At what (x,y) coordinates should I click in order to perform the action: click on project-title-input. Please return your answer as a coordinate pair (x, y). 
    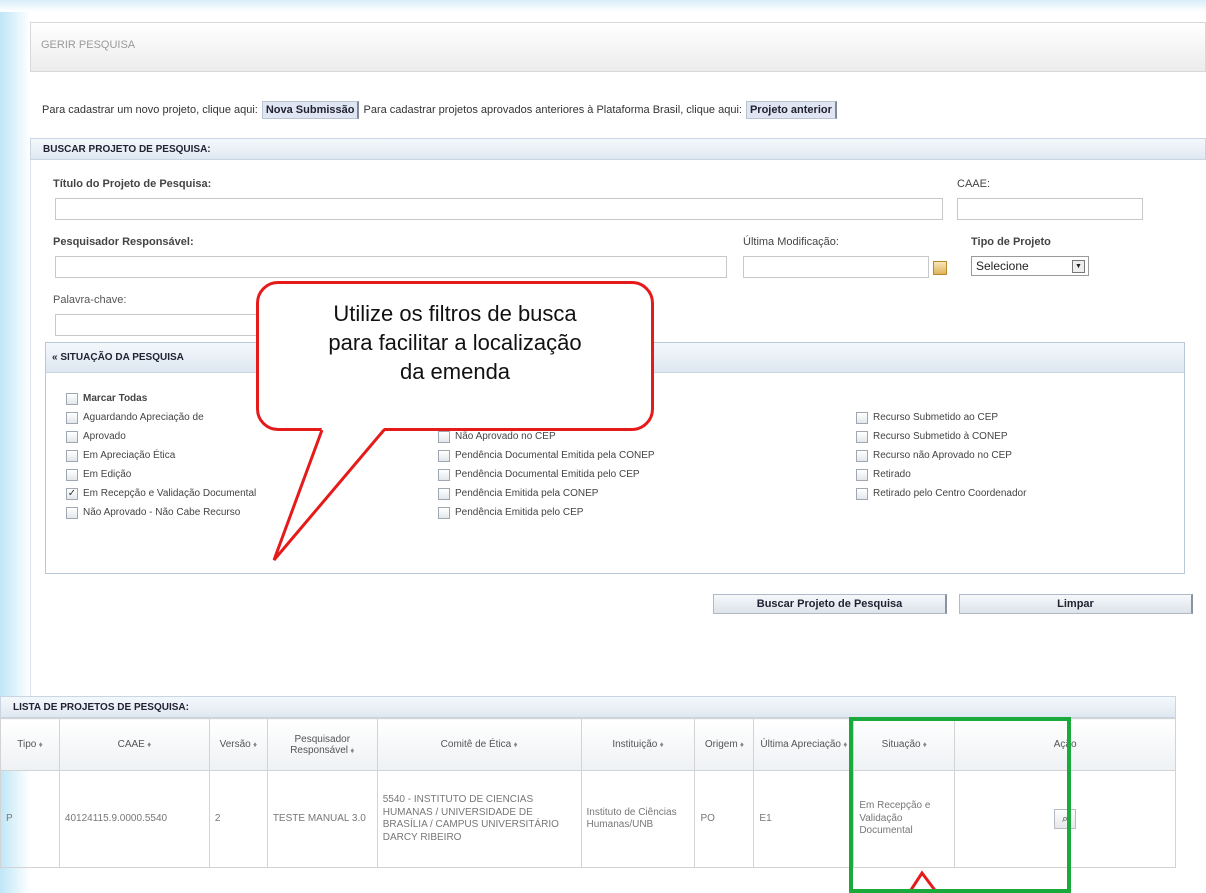
    Looking at the image, I should click on (499, 209).